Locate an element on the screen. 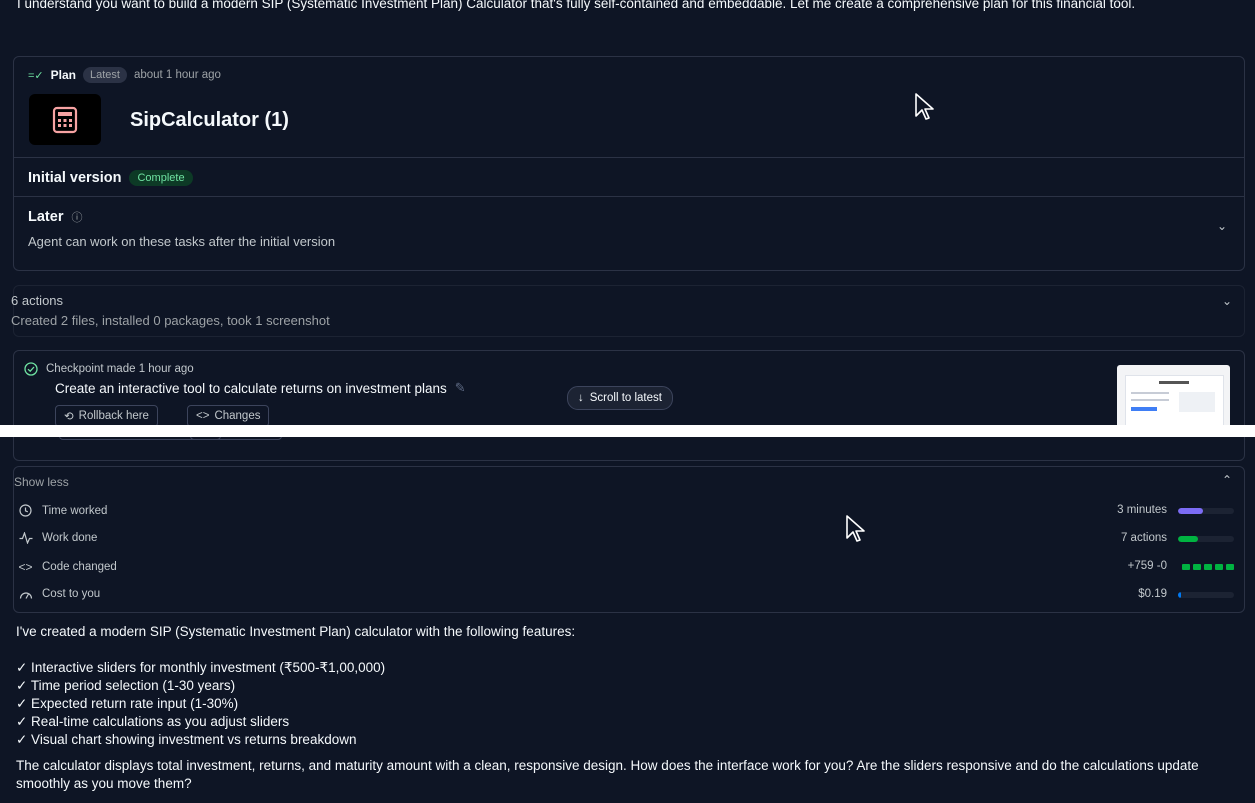 This screenshot has width=1255, height=803. changes-button: <> Changes is located at coordinates (228, 415).